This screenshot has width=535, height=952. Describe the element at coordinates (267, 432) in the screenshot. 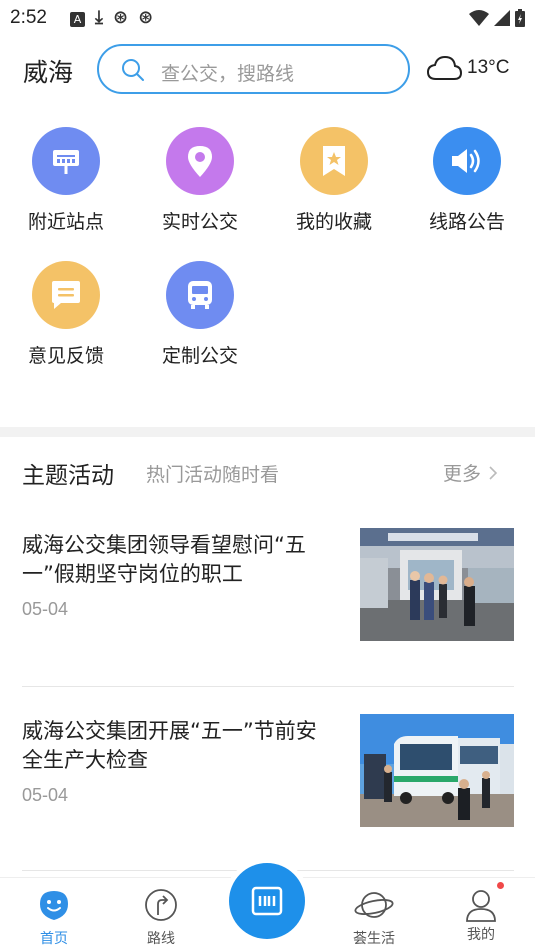

I see `section-divider` at that location.